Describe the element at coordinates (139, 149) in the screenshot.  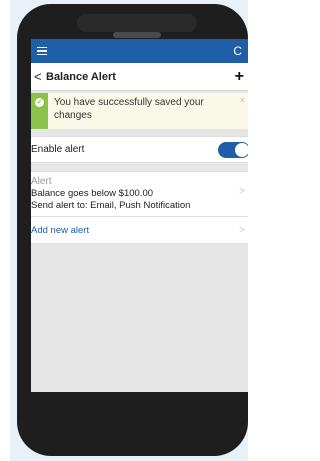
I see `enable-alert-row: Enable alert` at that location.